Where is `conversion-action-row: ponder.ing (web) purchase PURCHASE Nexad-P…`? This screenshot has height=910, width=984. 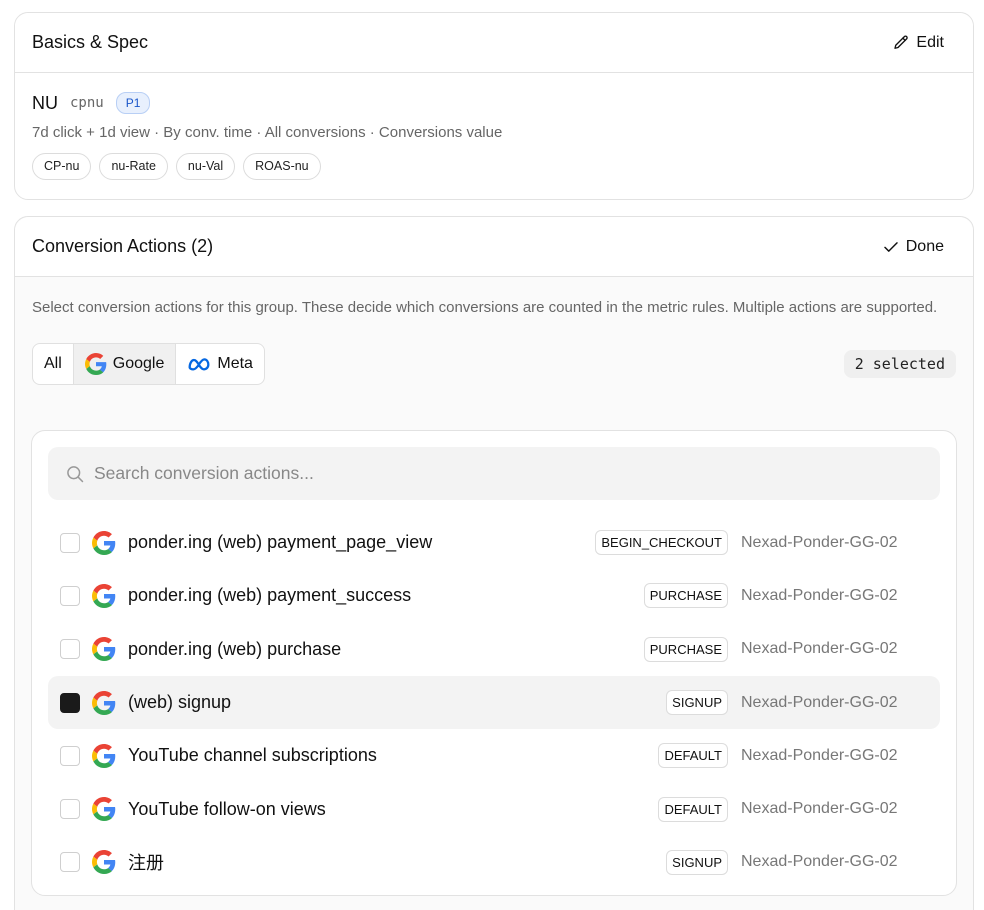
conversion-action-row: ponder.ing (web) purchase PURCHASE Nexad-P… is located at coordinates (494, 649).